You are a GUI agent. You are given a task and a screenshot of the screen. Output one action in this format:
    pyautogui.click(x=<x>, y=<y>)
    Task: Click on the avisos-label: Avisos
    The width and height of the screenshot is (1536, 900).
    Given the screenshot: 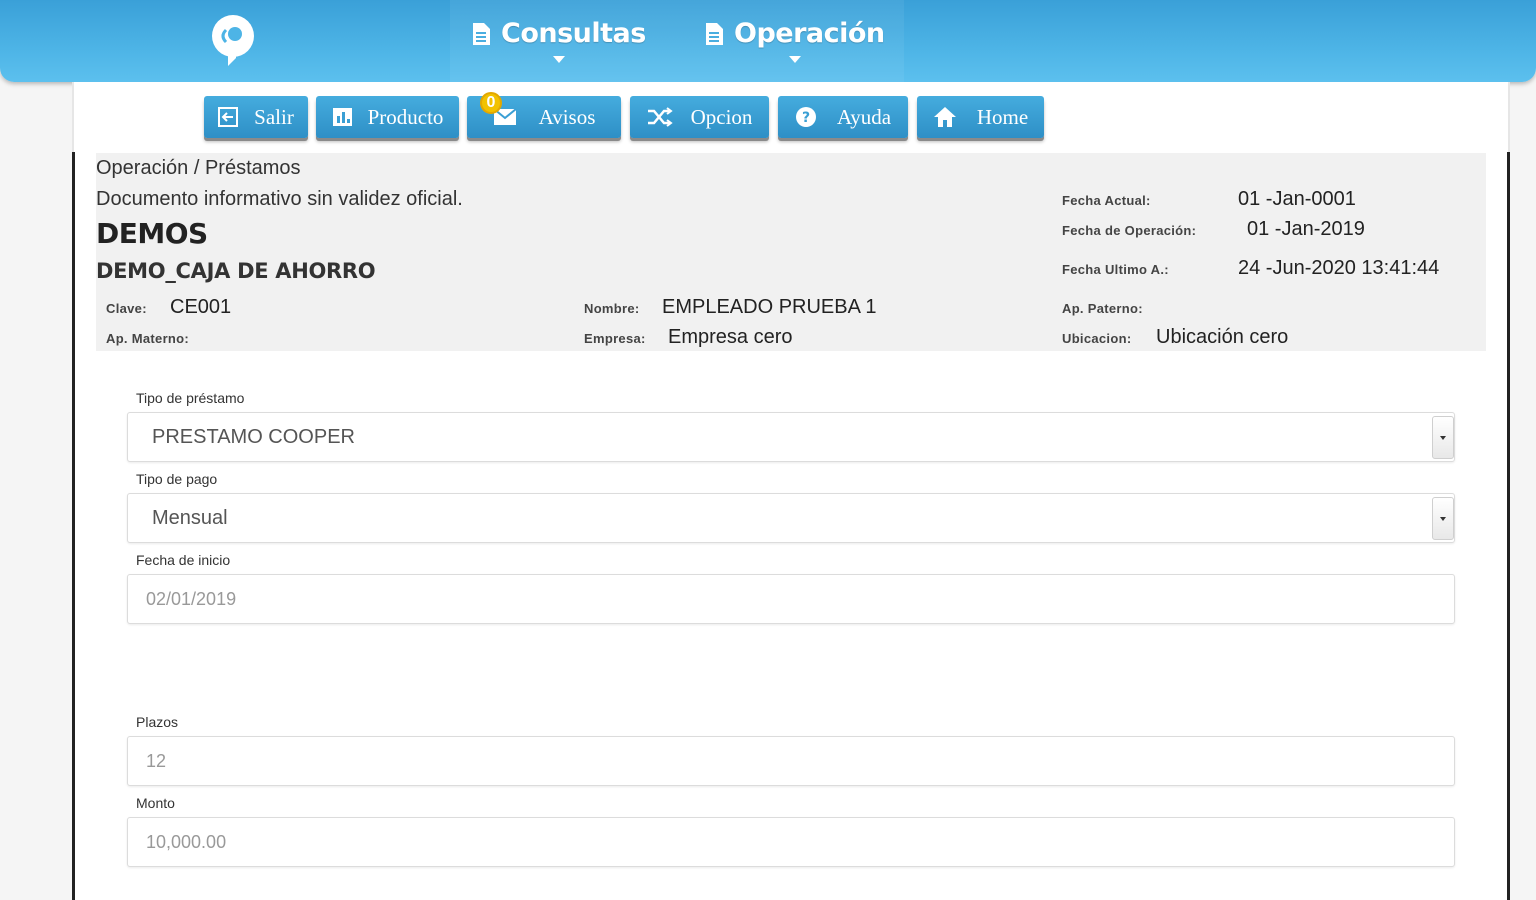 What is the action you would take?
    pyautogui.click(x=567, y=116)
    